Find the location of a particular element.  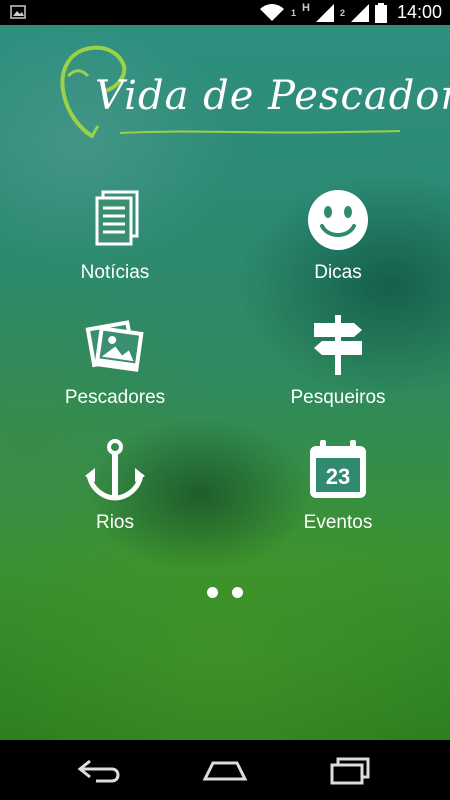

menu-label-eventos: Eventos is located at coordinates (338, 522).